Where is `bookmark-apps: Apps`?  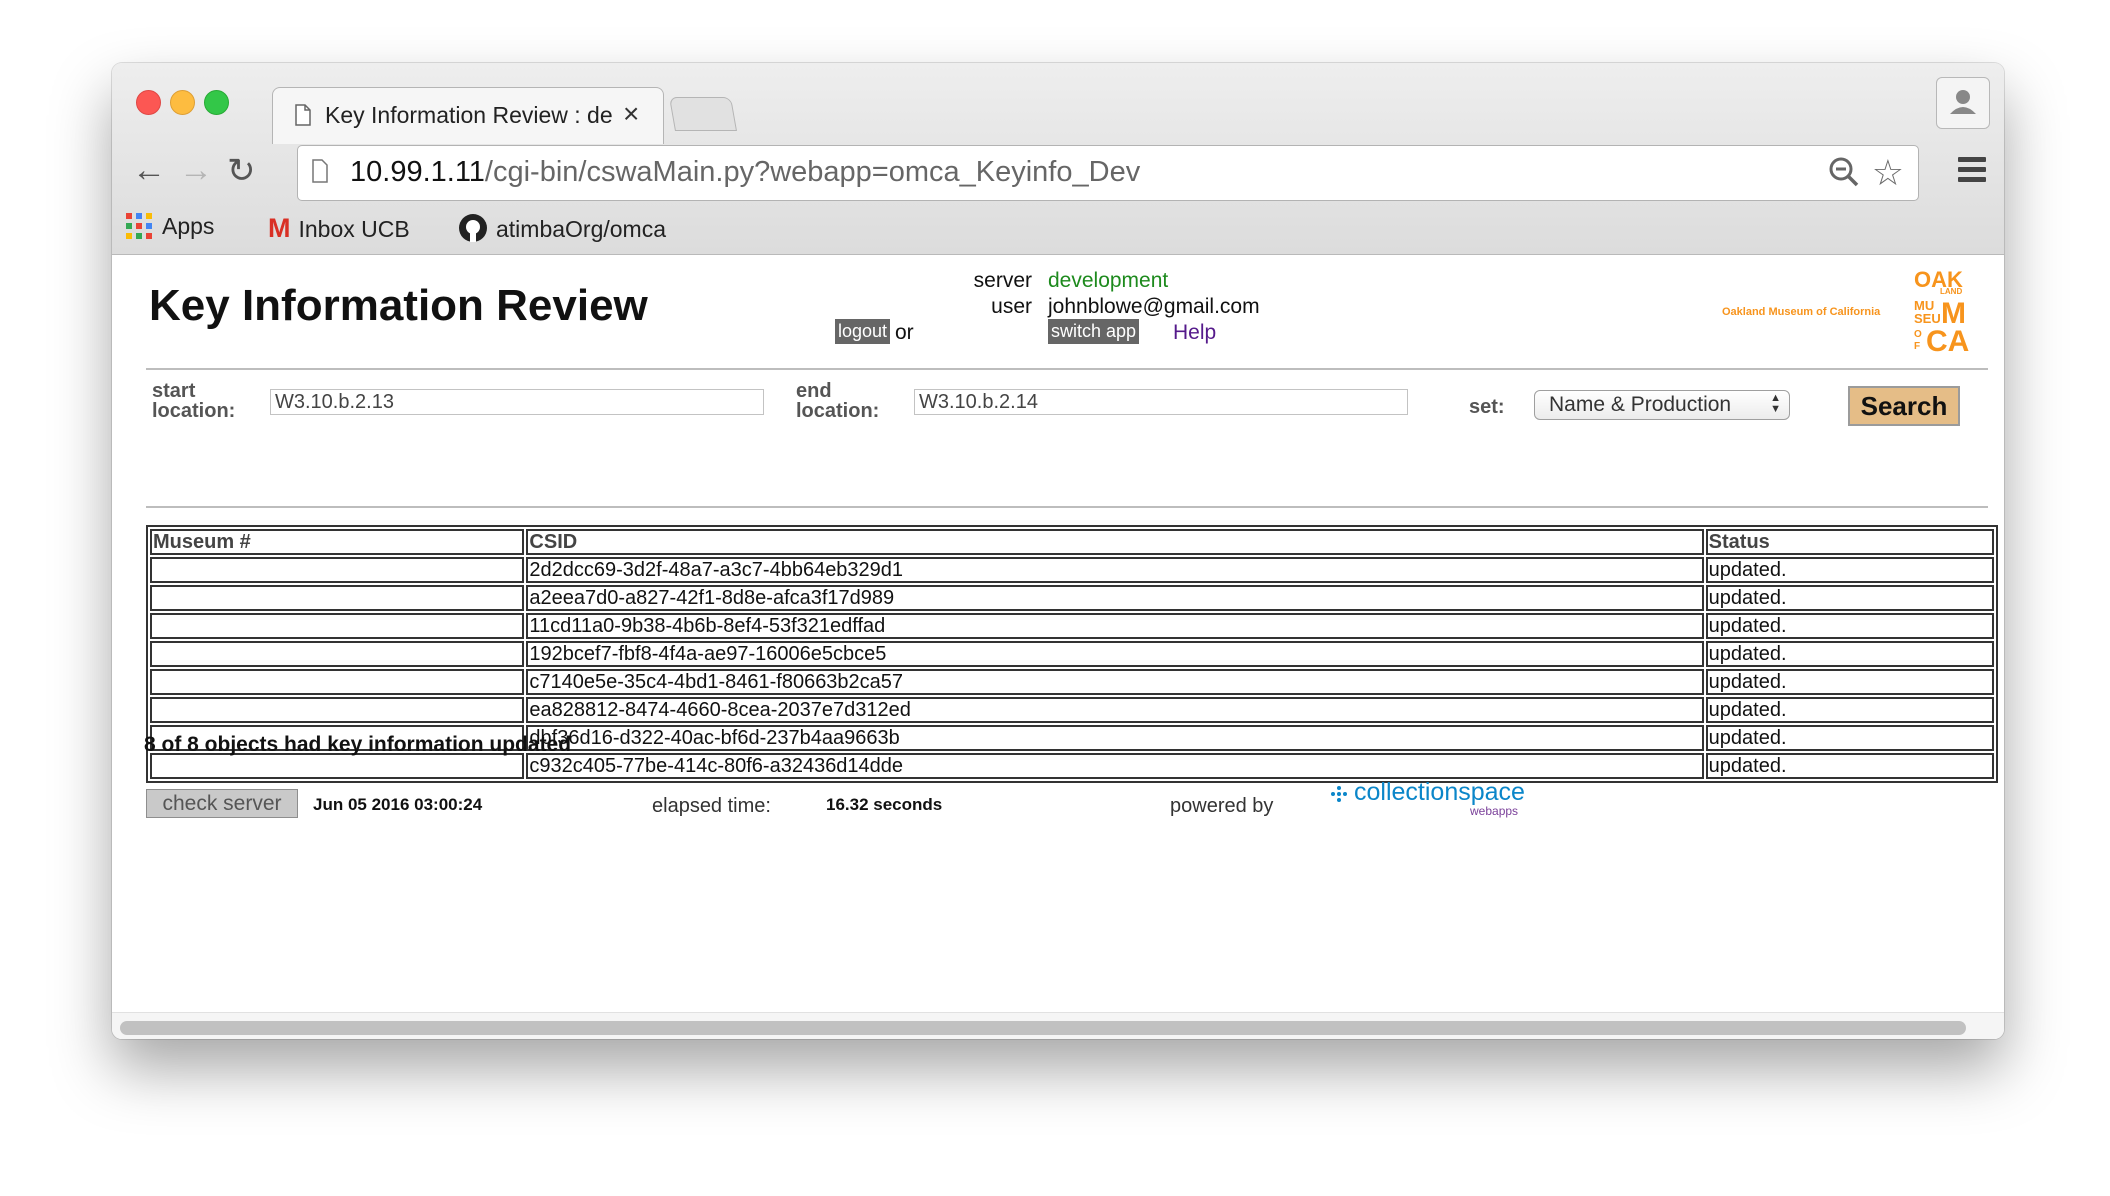
bookmark-apps: Apps is located at coordinates (170, 226).